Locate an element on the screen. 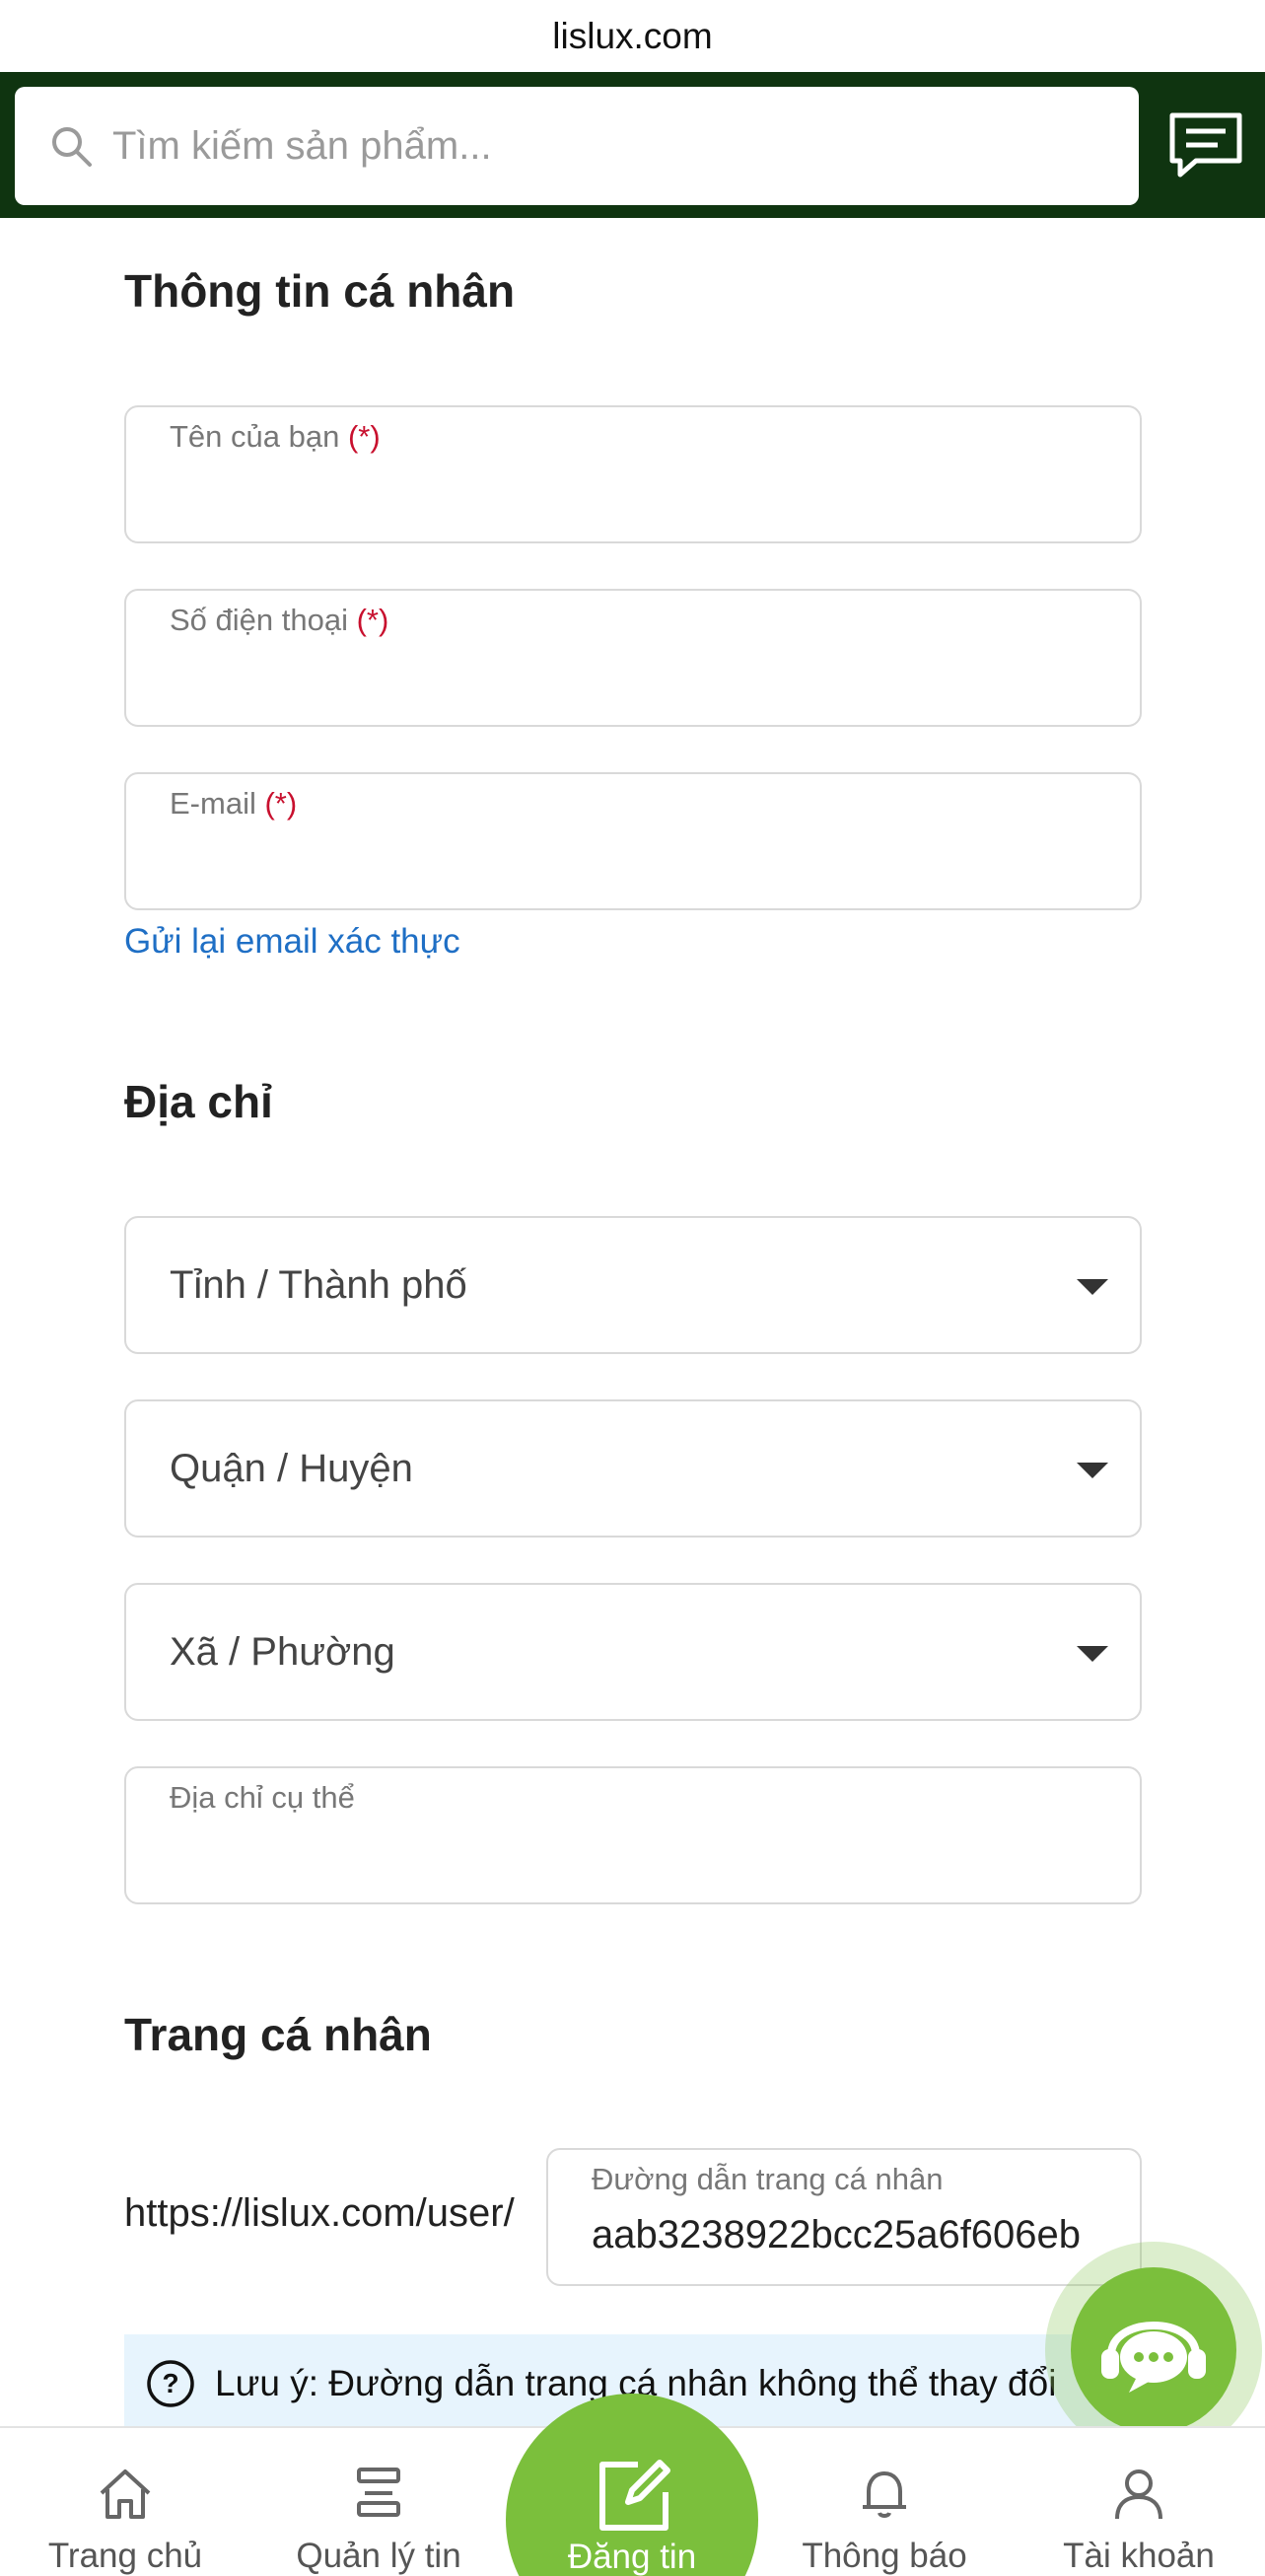 The height and width of the screenshot is (2576, 1265). district-select: Quận / Huyện is located at coordinates (633, 1469).